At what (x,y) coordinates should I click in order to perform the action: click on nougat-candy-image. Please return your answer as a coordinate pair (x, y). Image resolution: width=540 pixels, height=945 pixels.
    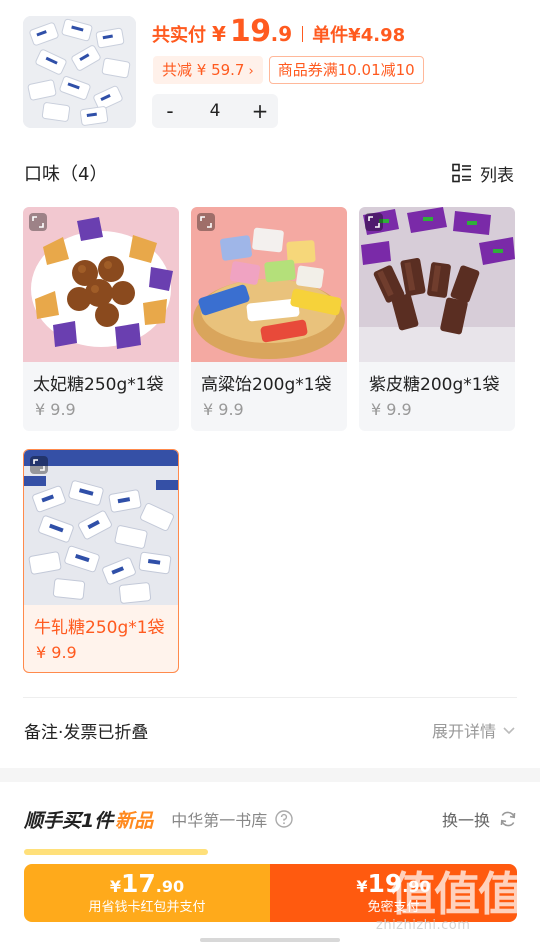
    Looking at the image, I should click on (79, 72).